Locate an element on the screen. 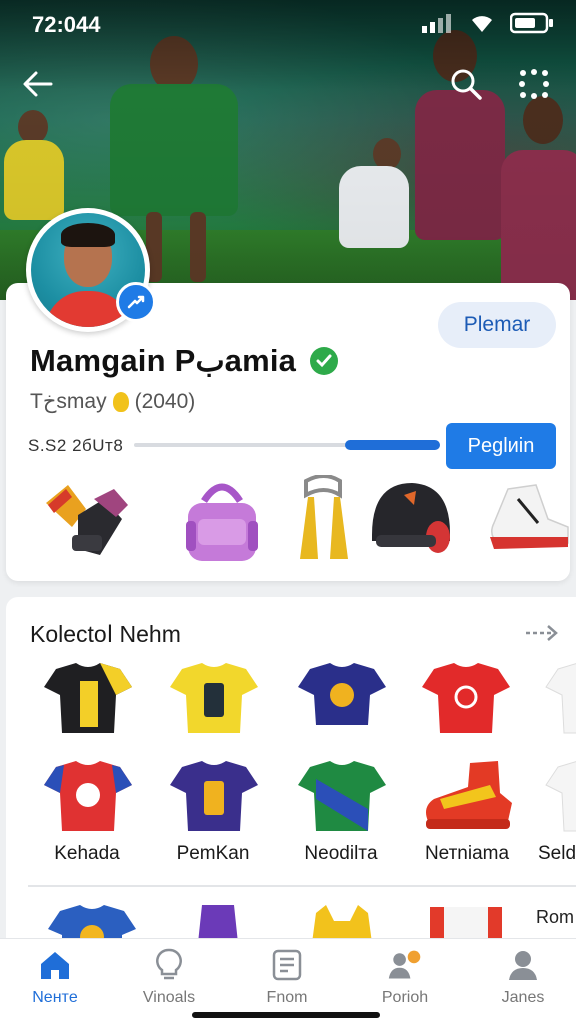 The height and width of the screenshot is (1024, 576). nav-item-home: Neнтe is located at coordinates (55, 979).